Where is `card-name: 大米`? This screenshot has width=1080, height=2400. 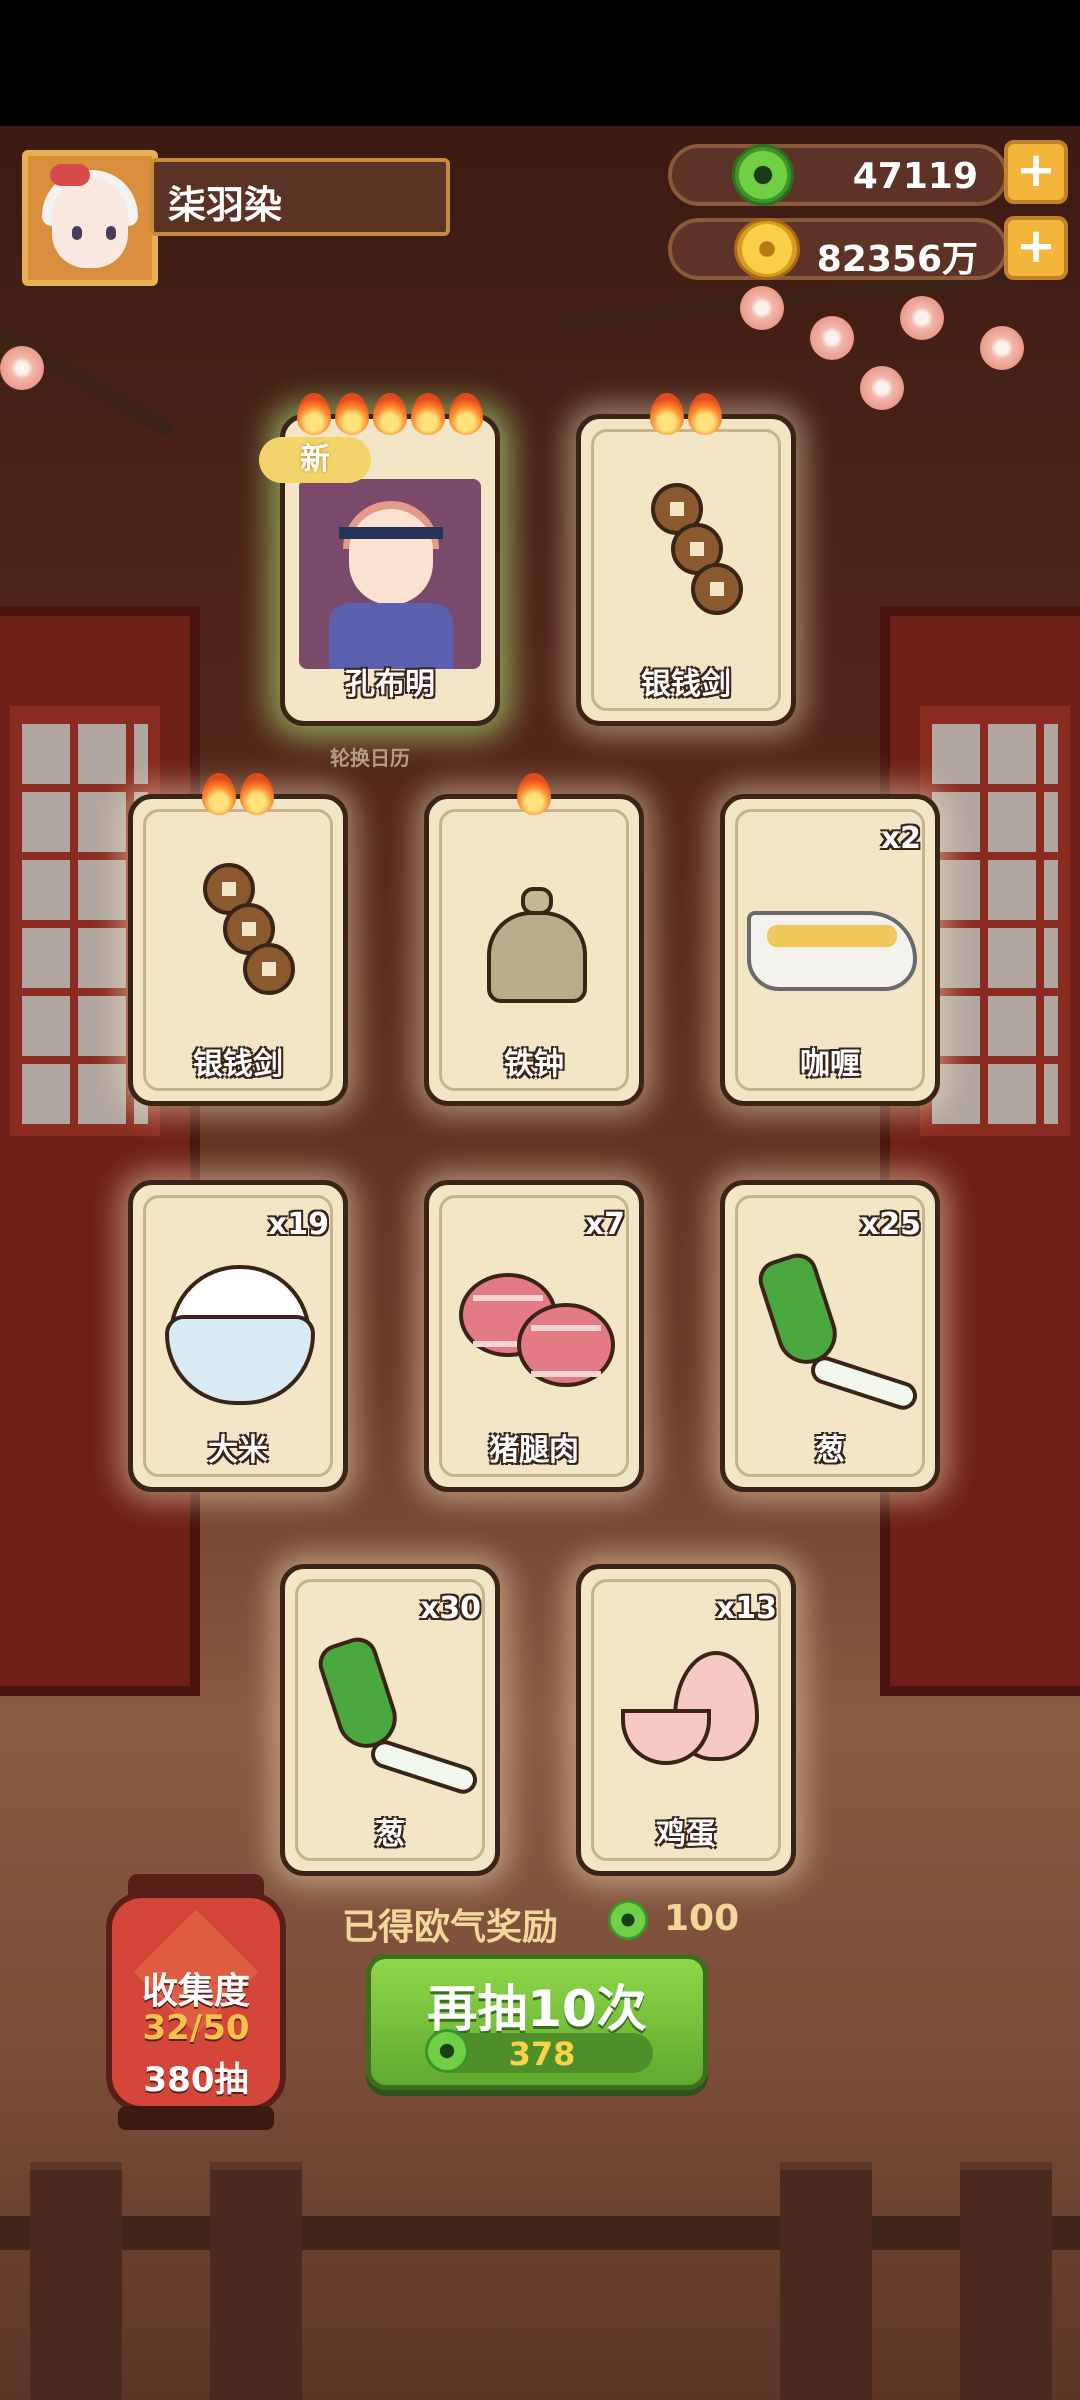
card-name: 大米 is located at coordinates (238, 1450).